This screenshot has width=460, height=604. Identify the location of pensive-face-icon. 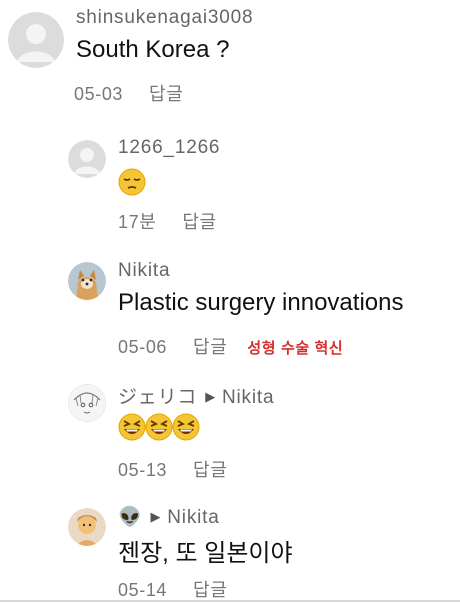
(132, 182).